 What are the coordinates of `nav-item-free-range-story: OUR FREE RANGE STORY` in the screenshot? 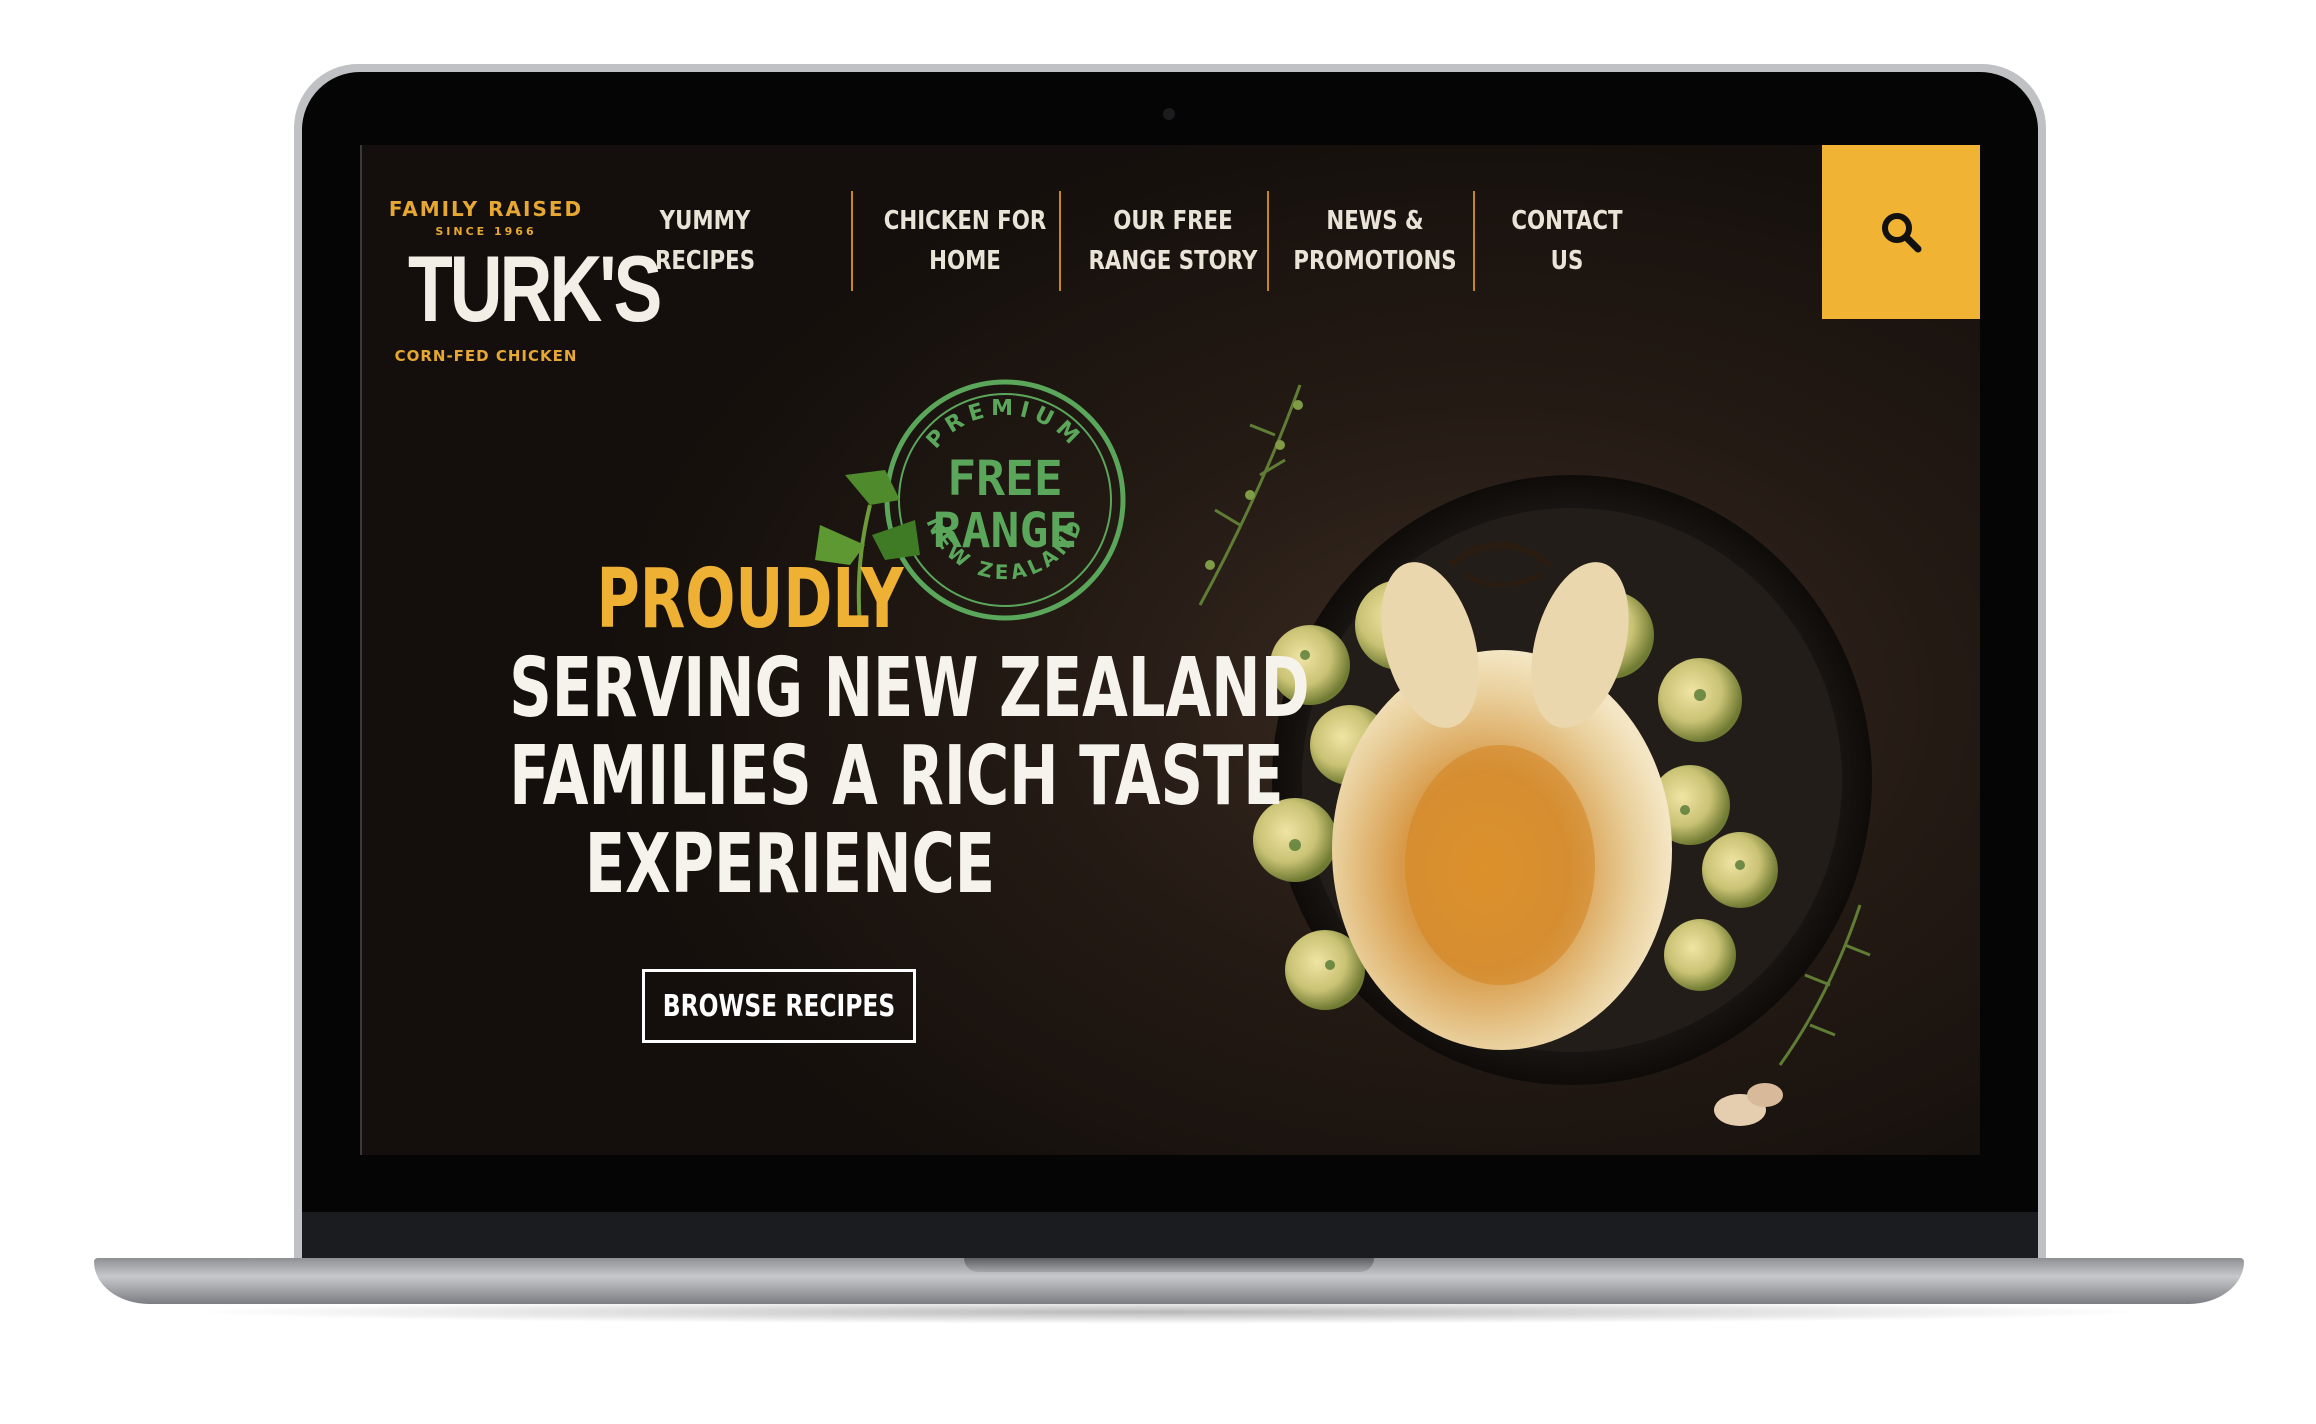 It's located at (1173, 241).